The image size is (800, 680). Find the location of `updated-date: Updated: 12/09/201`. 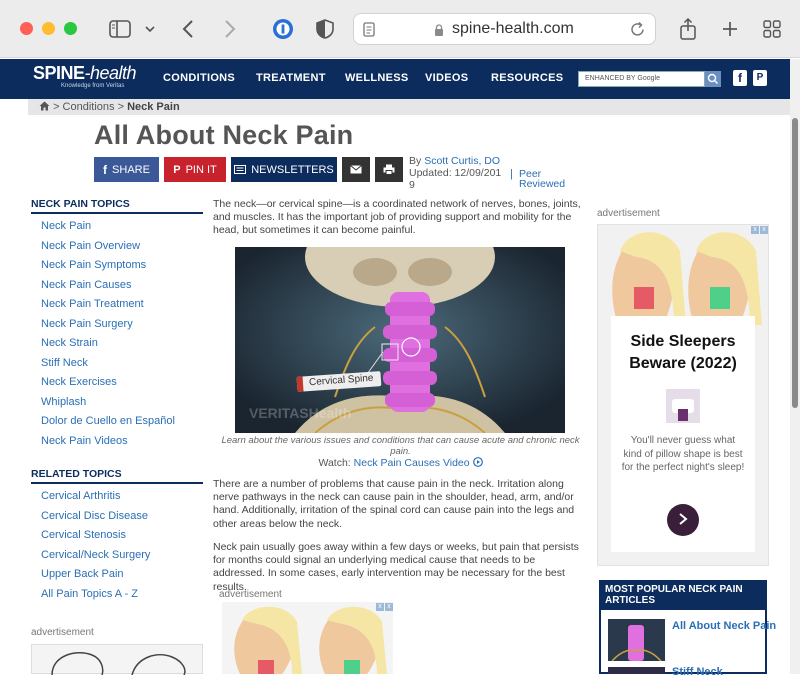

updated-date: Updated: 12/09/201 is located at coordinates (455, 173).